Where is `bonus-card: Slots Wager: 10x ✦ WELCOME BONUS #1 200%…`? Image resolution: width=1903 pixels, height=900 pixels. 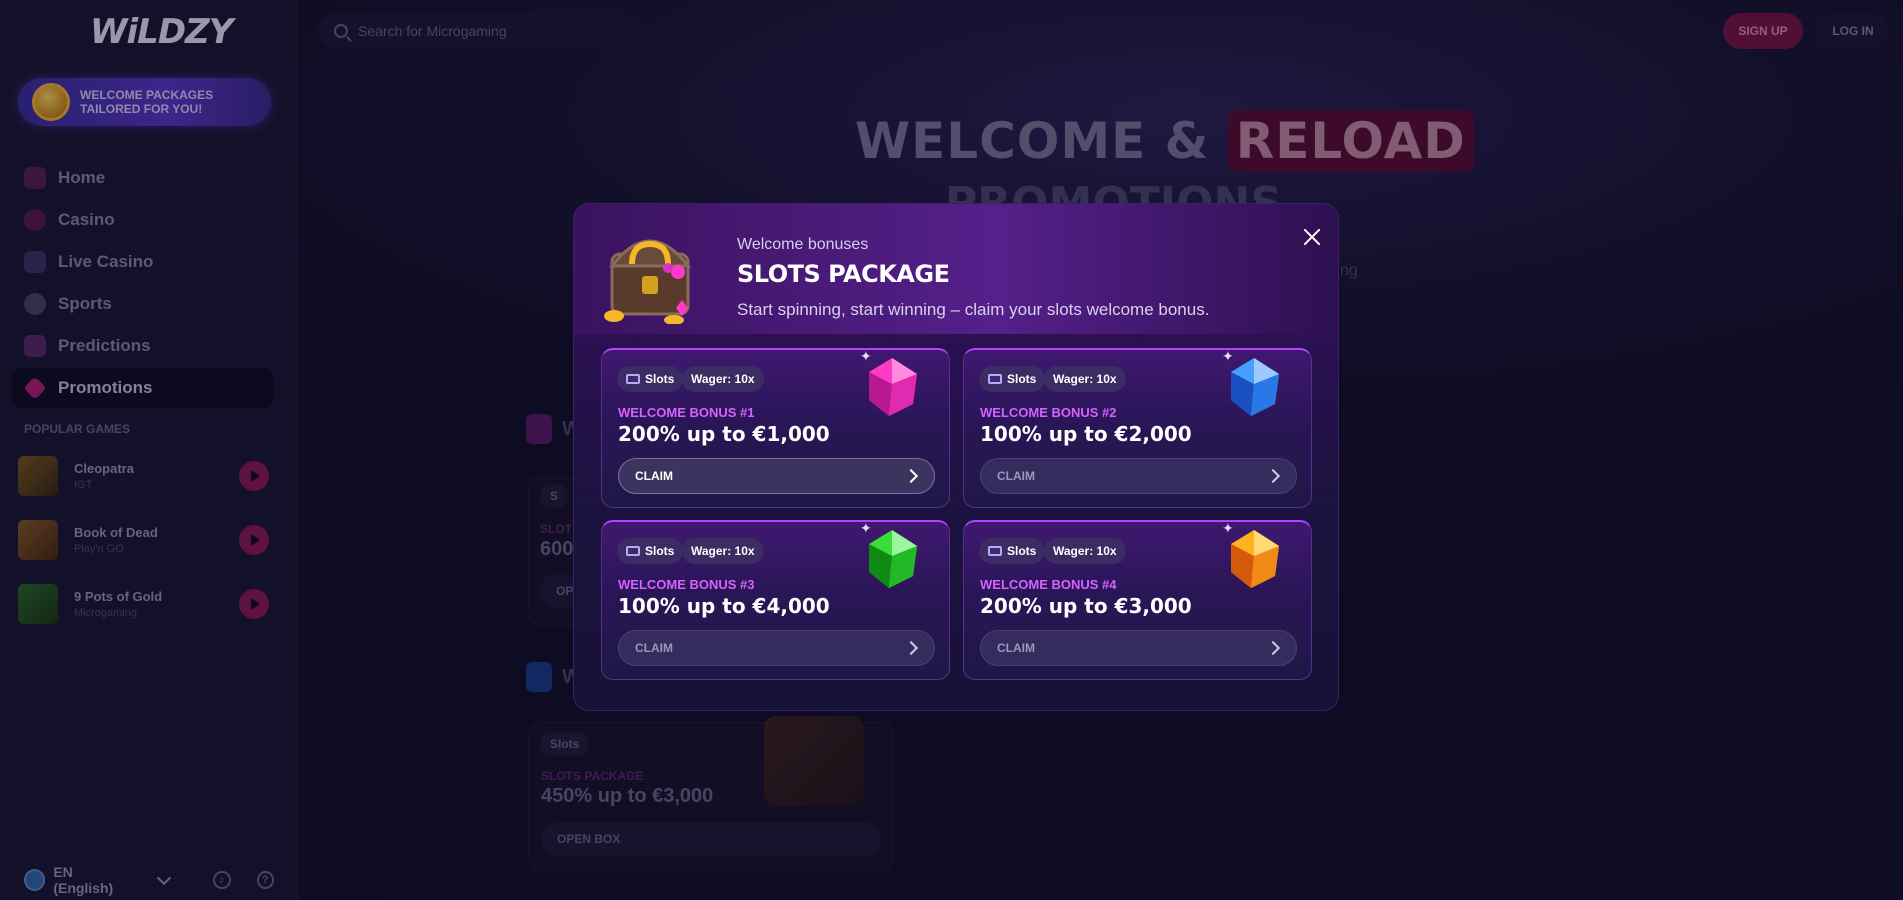
bonus-card: Slots Wager: 10x ✦ WELCOME BONUS #1 200%… is located at coordinates (775, 428).